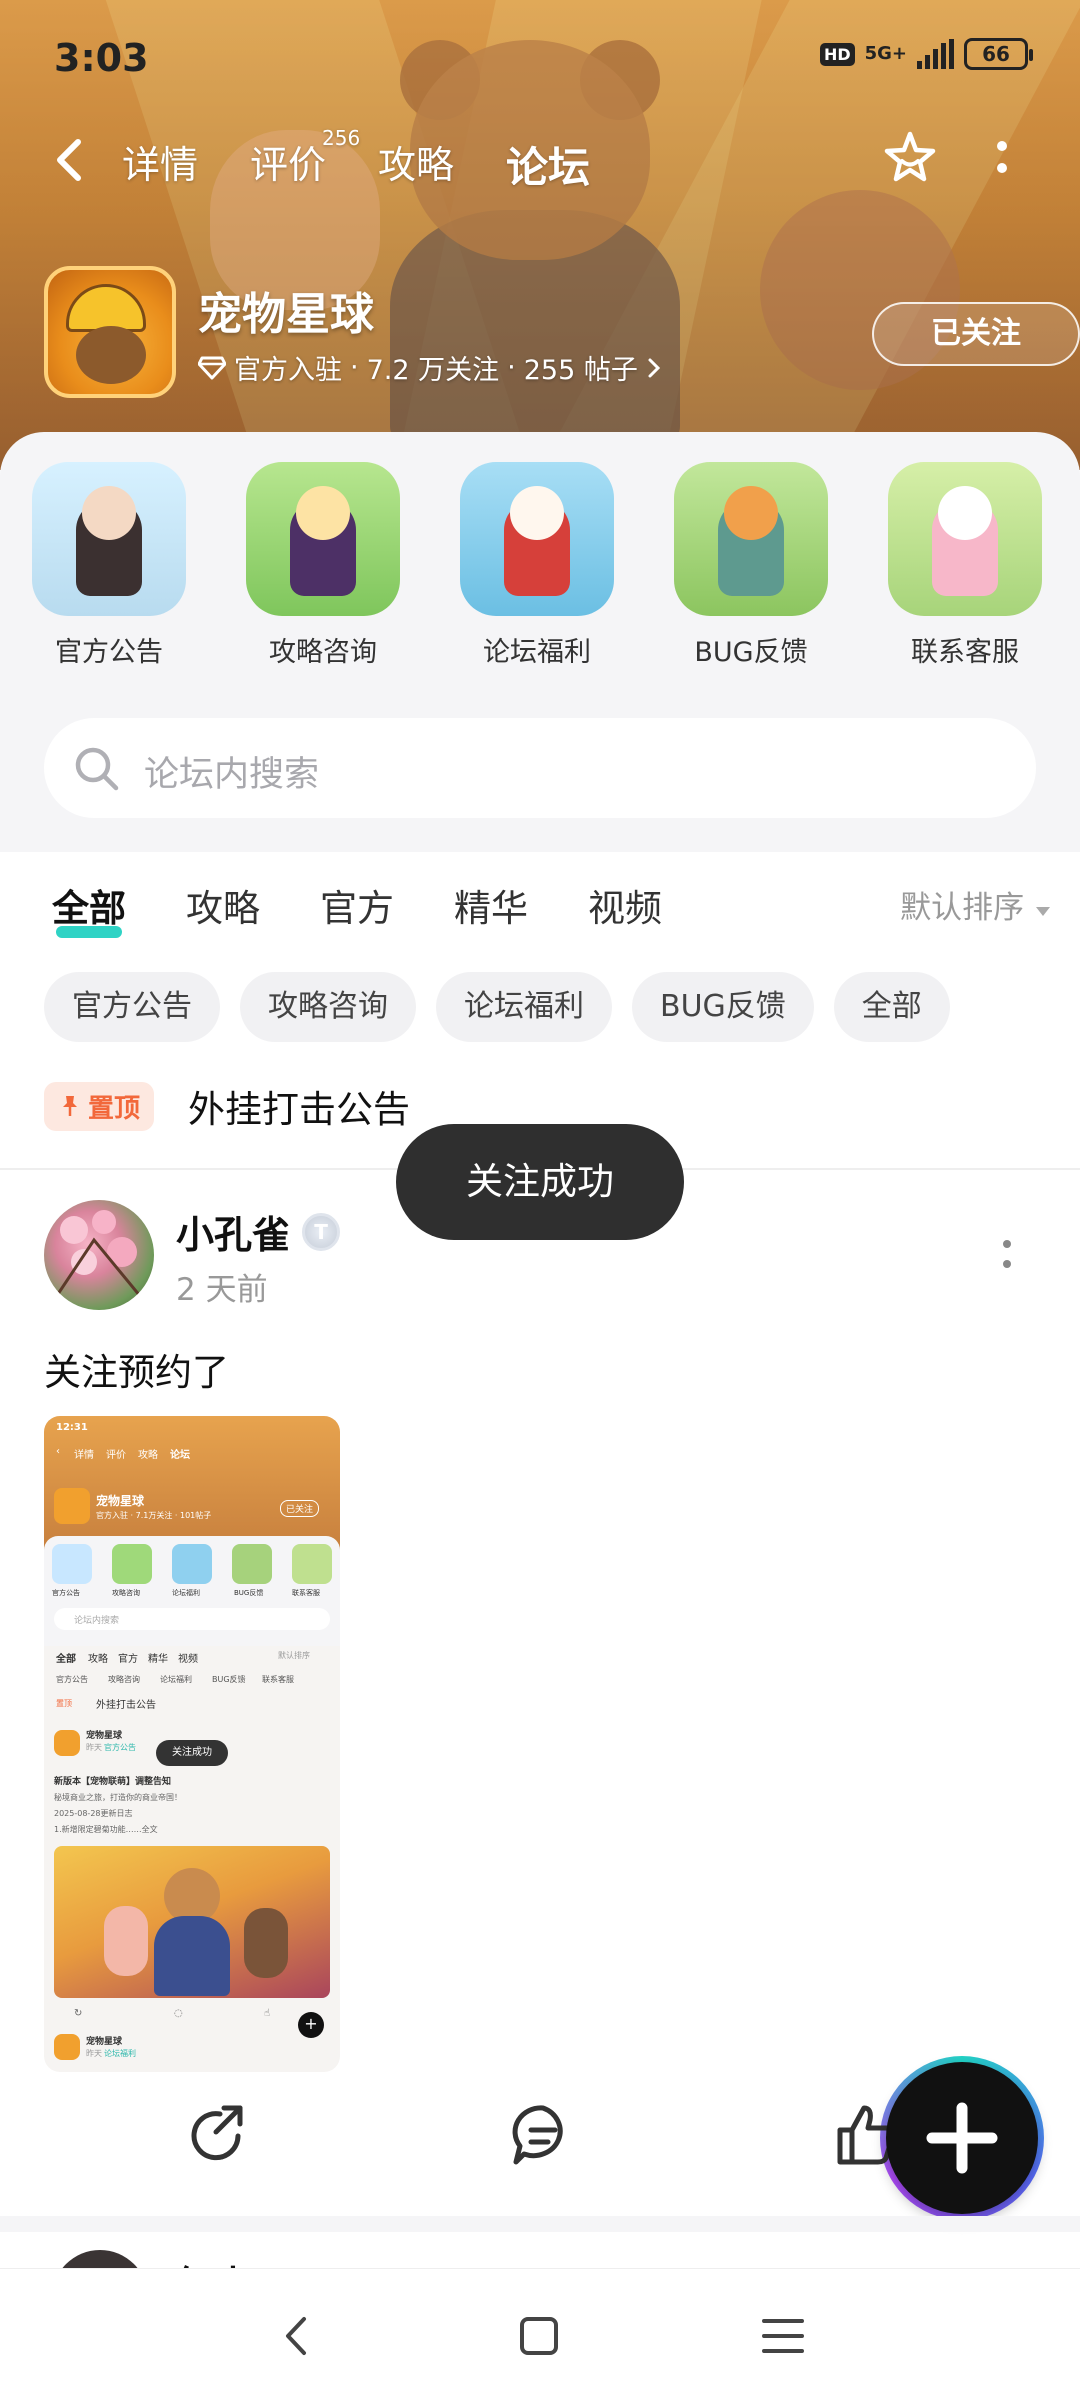 This screenshot has height=2400, width=1080. What do you see at coordinates (540, 2250) in the screenshot?
I see `next-post: 红山三` at bounding box center [540, 2250].